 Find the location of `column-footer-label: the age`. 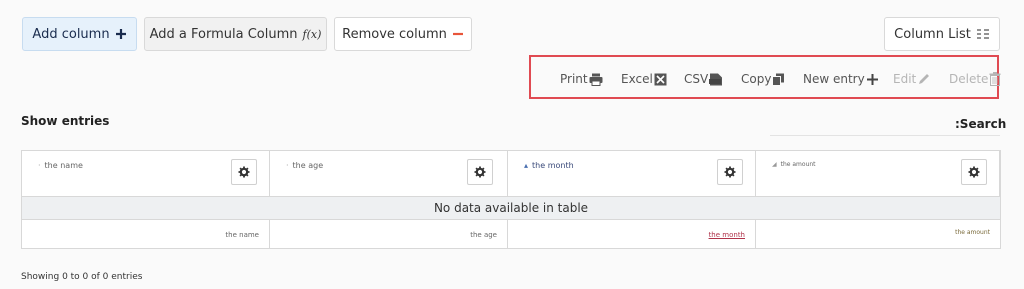

column-footer-label: the age is located at coordinates (483, 235).